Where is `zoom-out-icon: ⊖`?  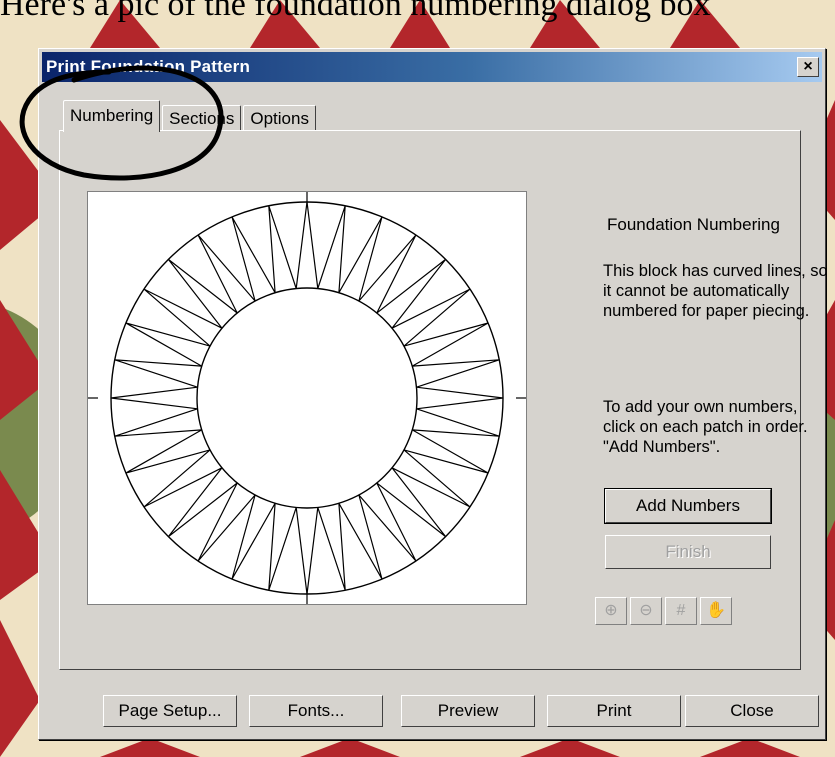 zoom-out-icon: ⊖ is located at coordinates (646, 611).